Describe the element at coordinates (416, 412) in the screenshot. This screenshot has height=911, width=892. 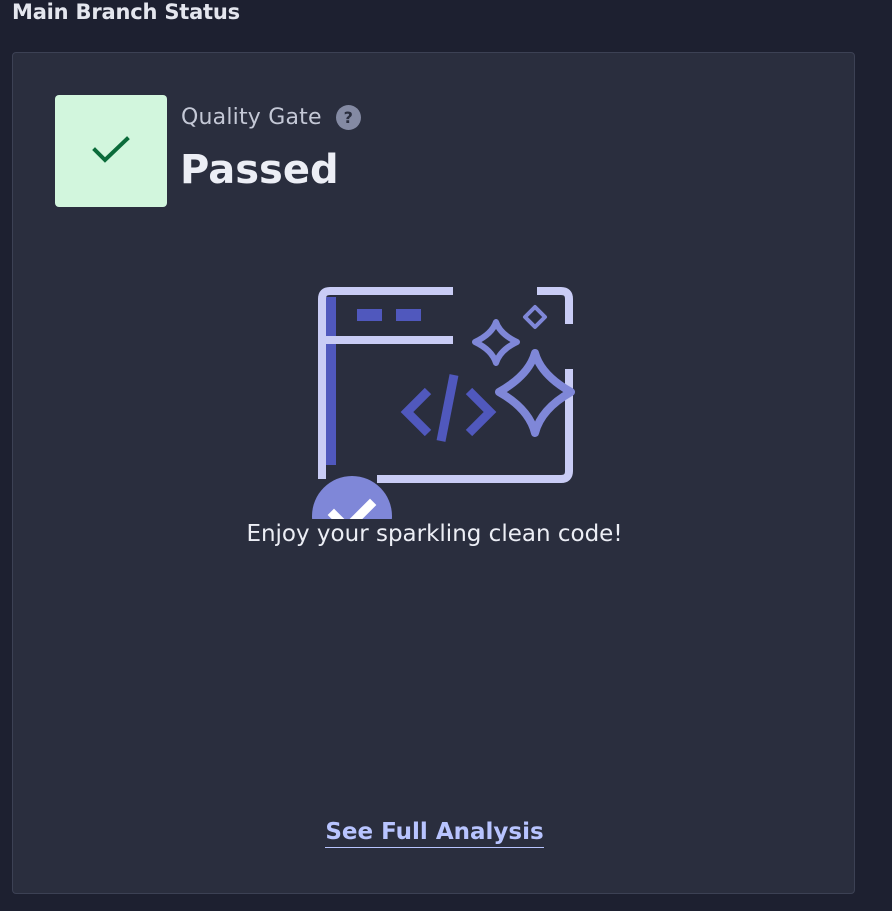
I see `code-left-bracket` at that location.